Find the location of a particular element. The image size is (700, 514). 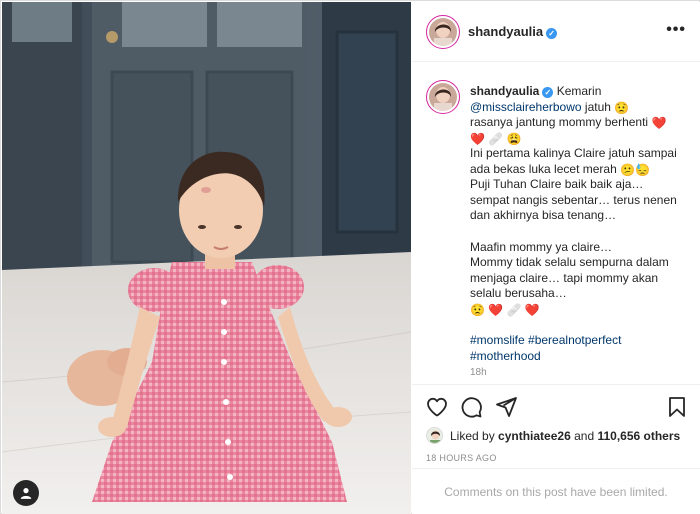

caption-line: Mommy tidak selalu sempurna dalam is located at coordinates (569, 262).